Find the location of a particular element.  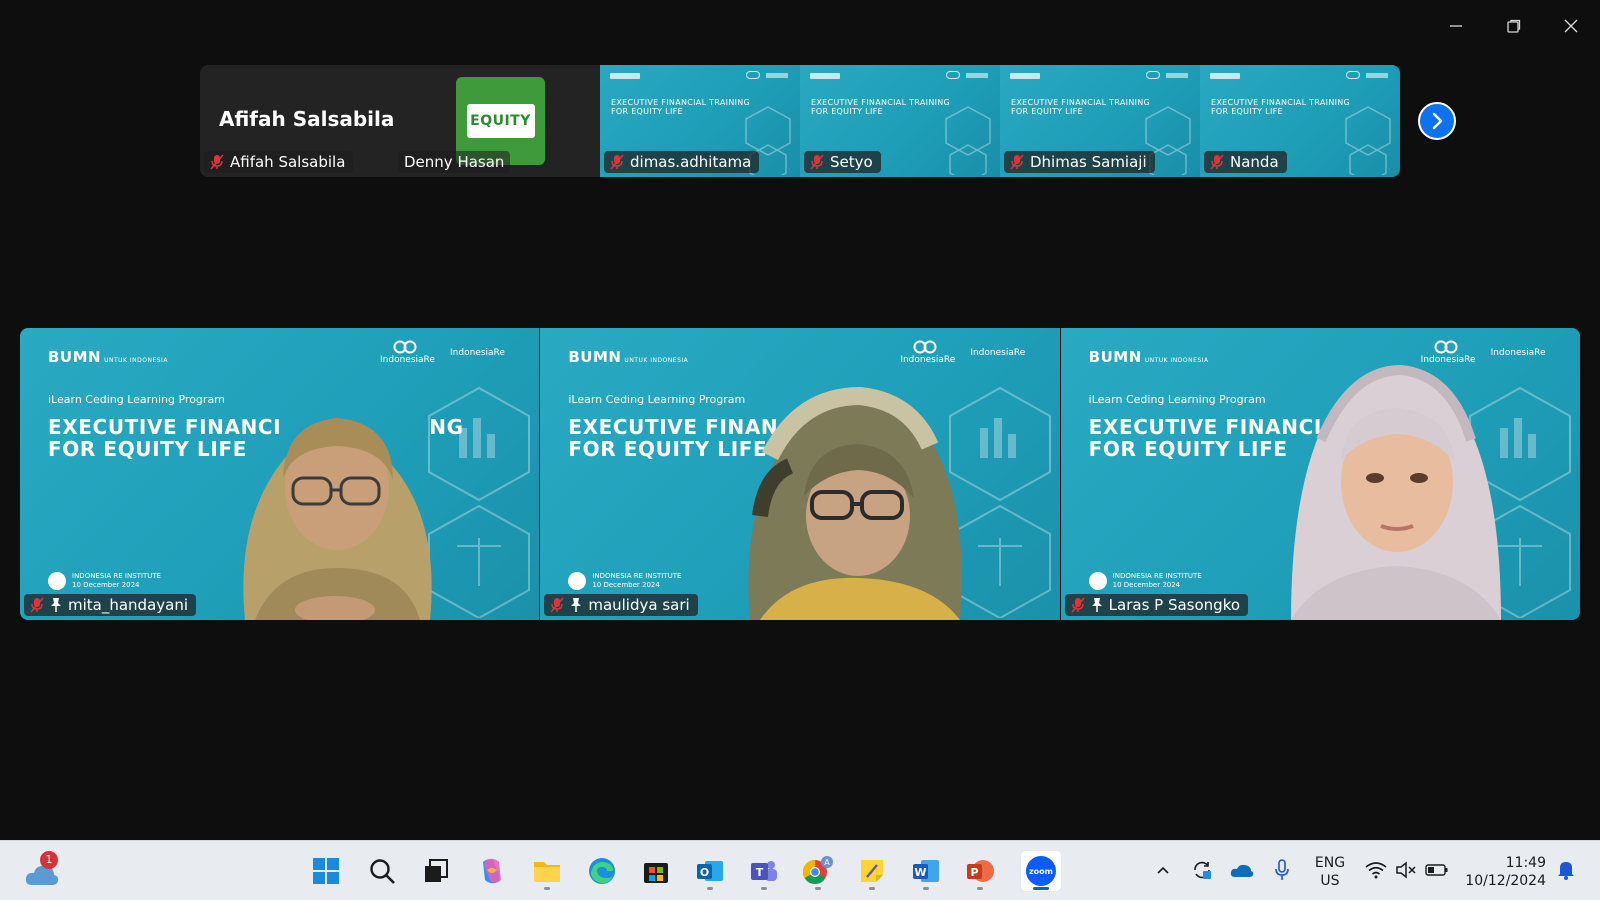

chevron-up-icon is located at coordinates (1163, 870).